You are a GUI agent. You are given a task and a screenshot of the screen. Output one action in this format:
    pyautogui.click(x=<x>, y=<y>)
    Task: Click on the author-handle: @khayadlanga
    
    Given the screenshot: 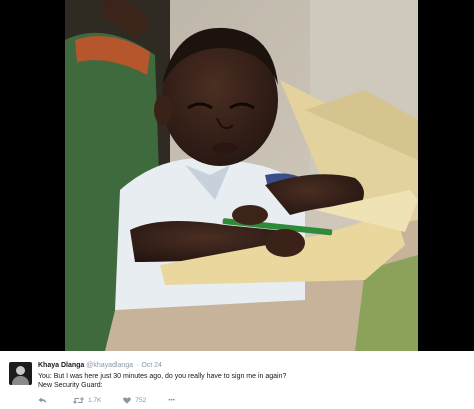 What is the action you would take?
    pyautogui.click(x=109, y=365)
    